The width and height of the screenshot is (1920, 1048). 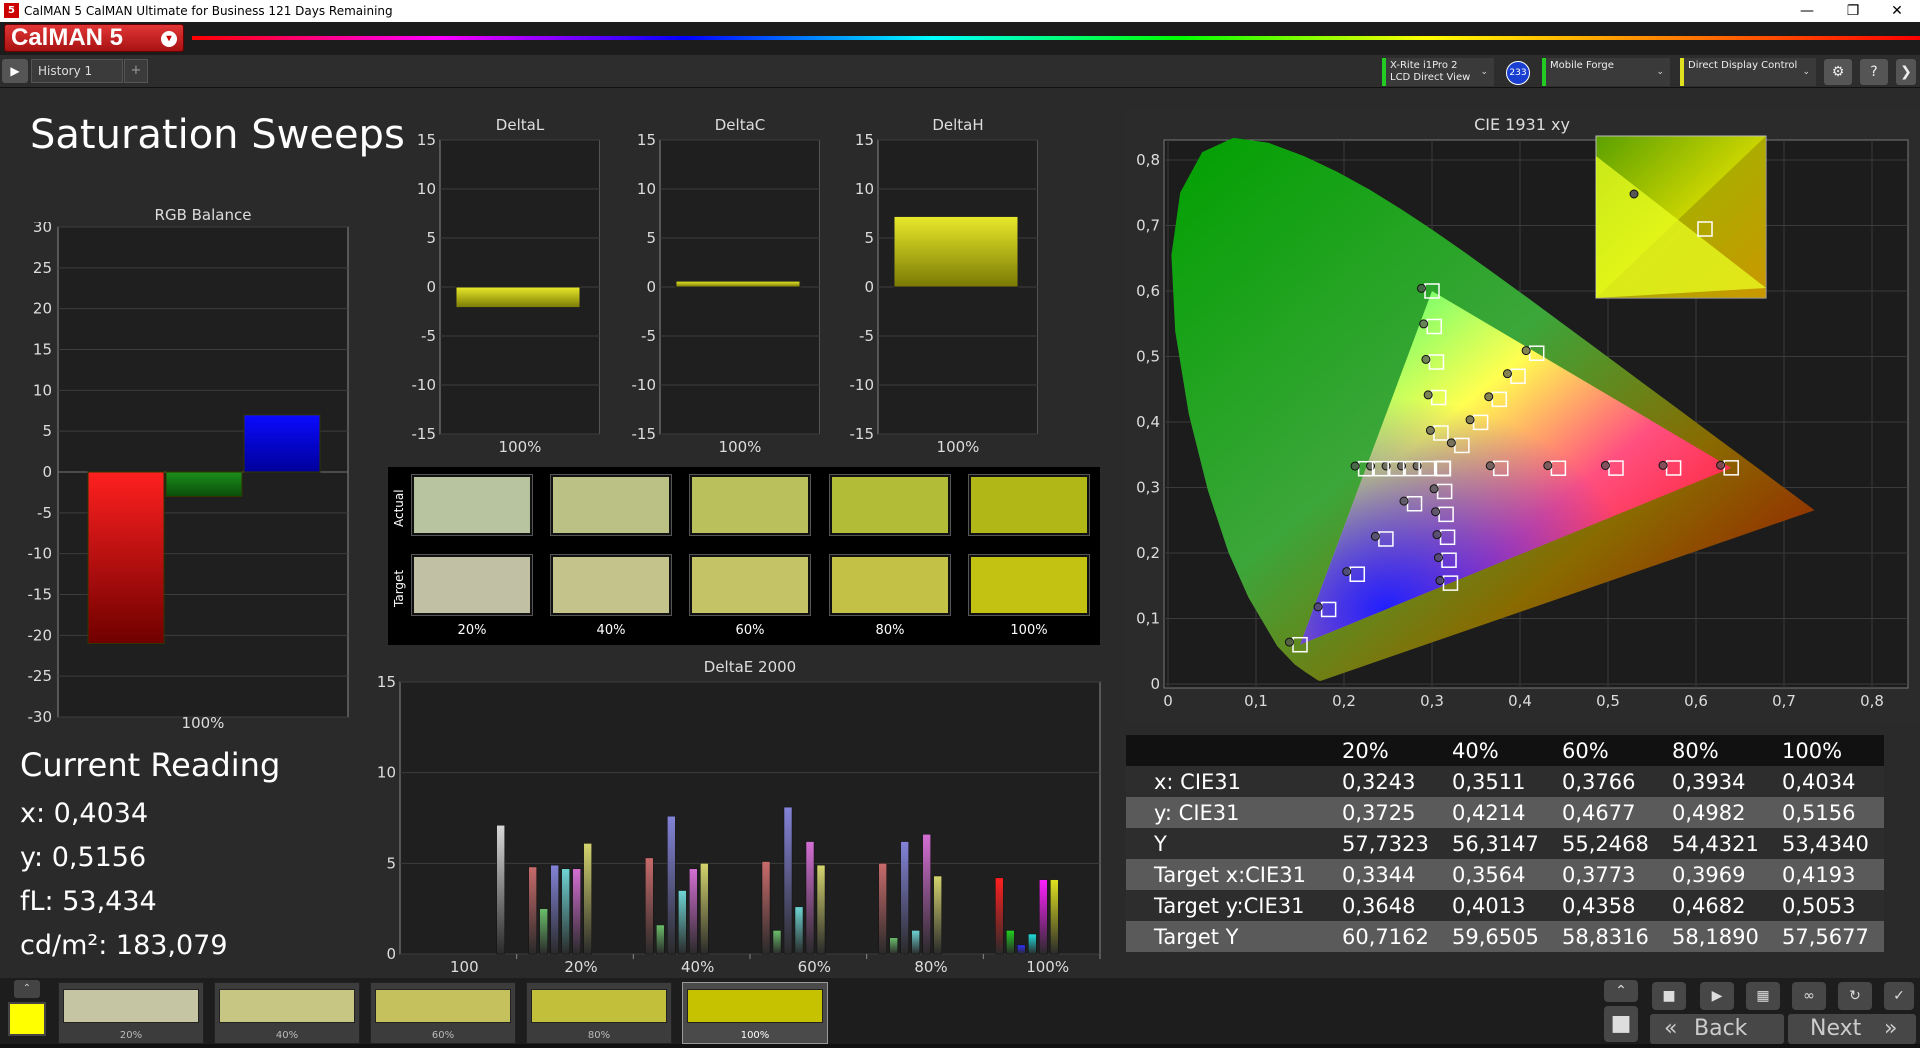 I want to click on next-button: Next », so click(x=1852, y=1029).